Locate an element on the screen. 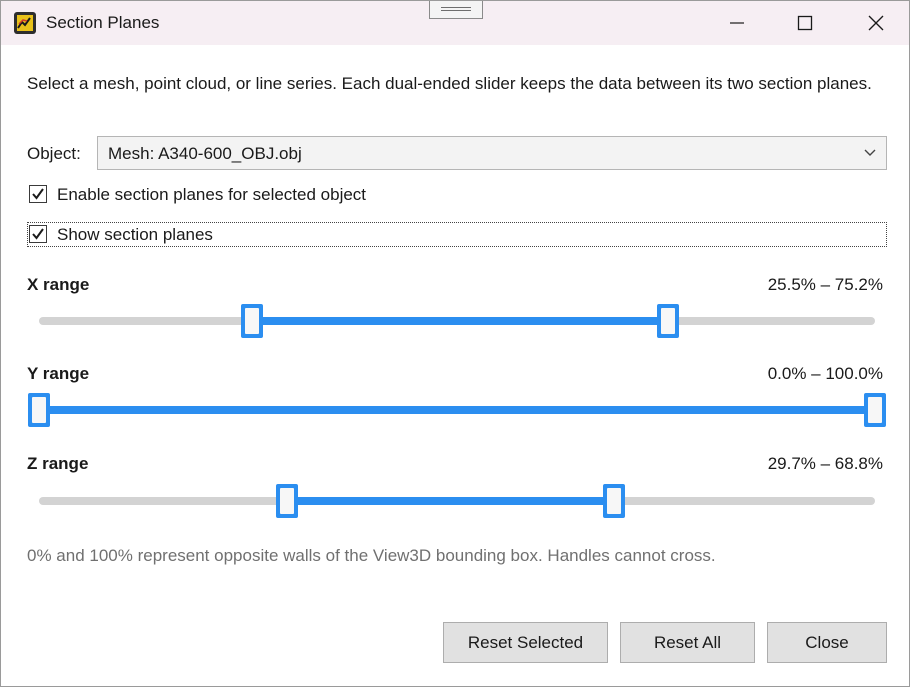 The image size is (912, 689). title-bar: Section Planes is located at coordinates (455, 23).